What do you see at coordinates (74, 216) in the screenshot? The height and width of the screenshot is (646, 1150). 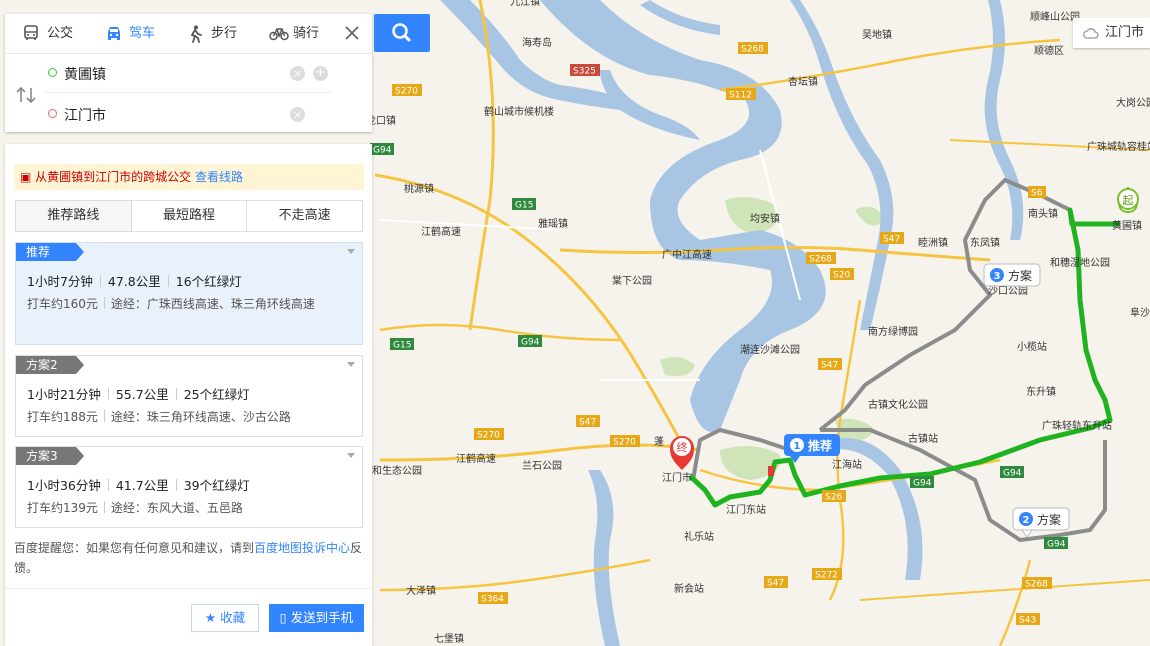 I see `tab-recommended: 推荐路线` at bounding box center [74, 216].